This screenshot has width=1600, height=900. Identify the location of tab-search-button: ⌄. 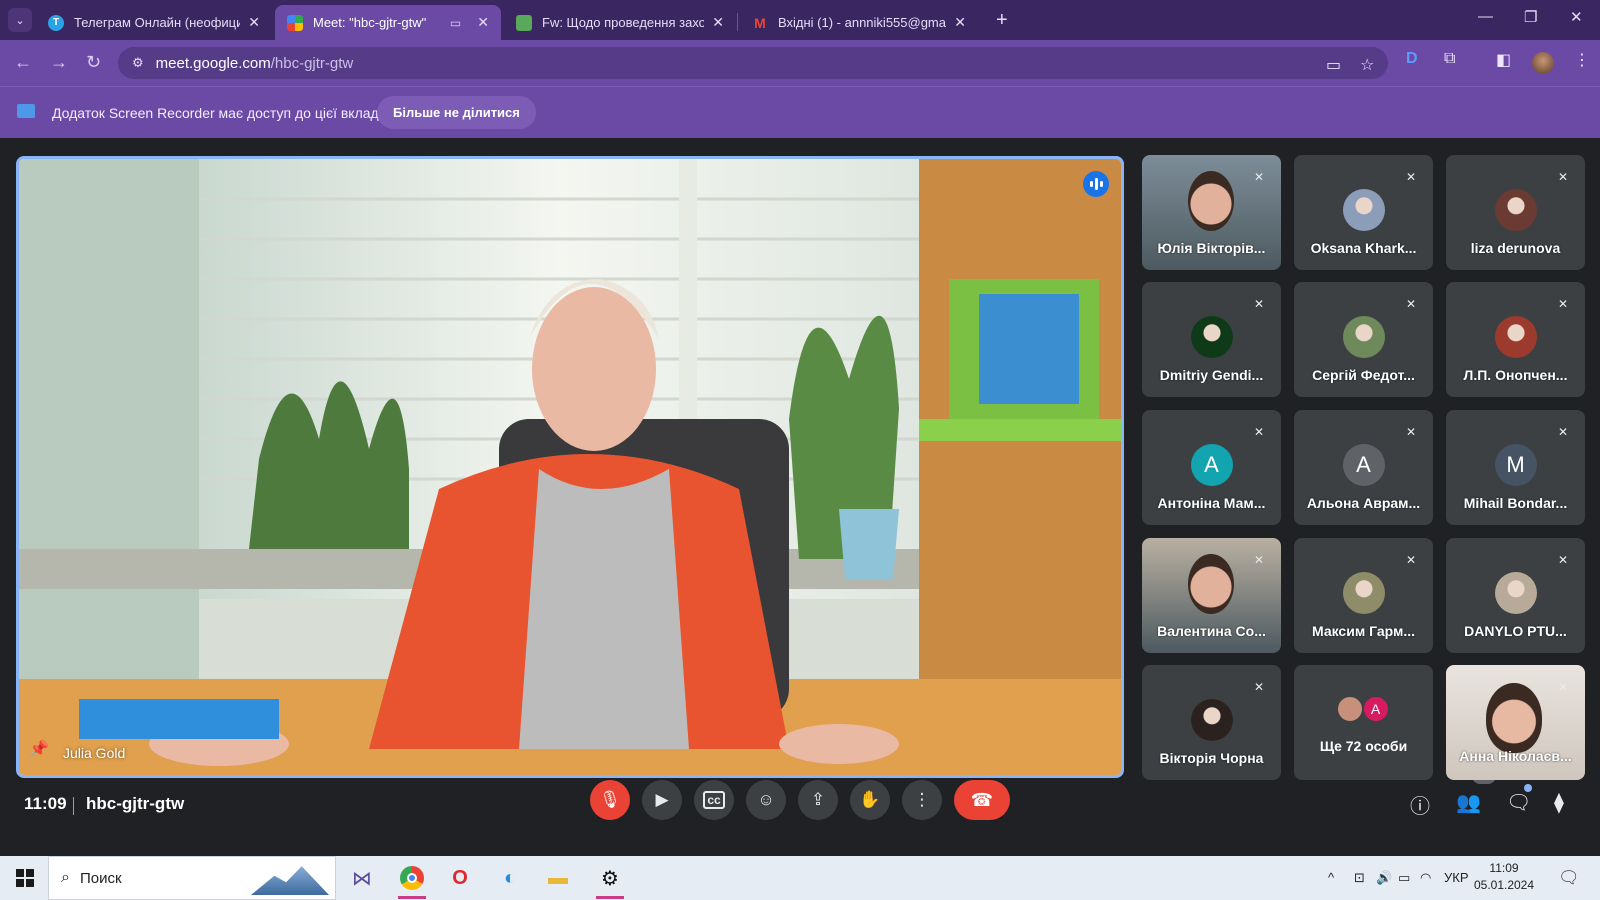
(20, 20).